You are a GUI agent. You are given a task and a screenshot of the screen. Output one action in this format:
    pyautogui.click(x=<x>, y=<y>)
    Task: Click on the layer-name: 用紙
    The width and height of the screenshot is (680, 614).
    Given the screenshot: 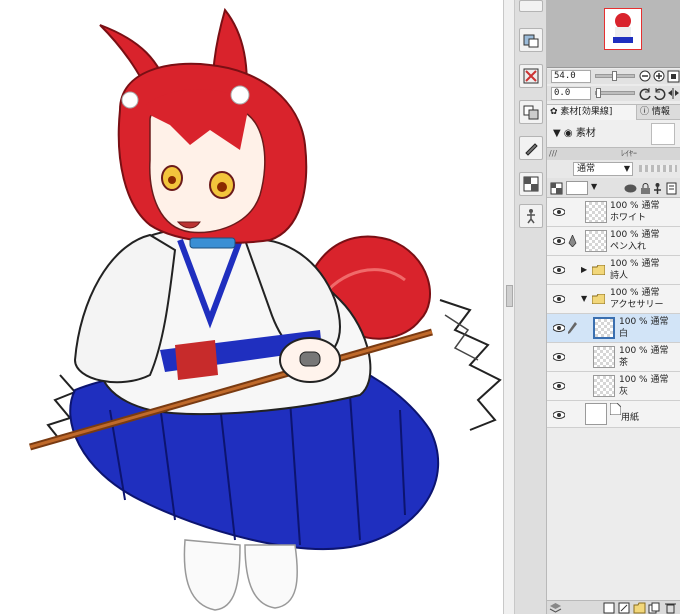 What is the action you would take?
    pyautogui.click(x=630, y=418)
    